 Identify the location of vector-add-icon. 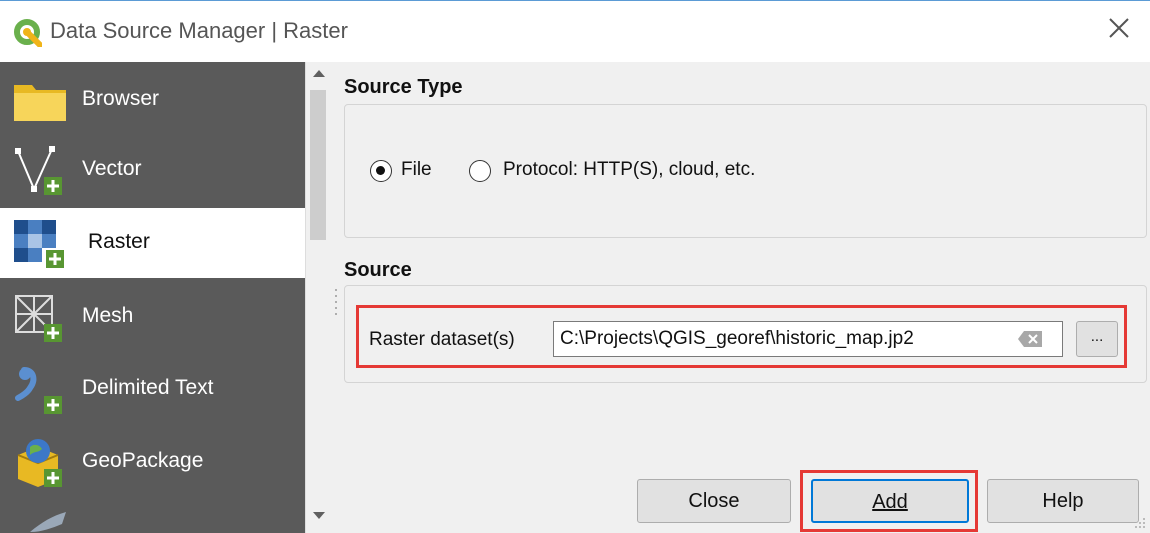
(38, 170).